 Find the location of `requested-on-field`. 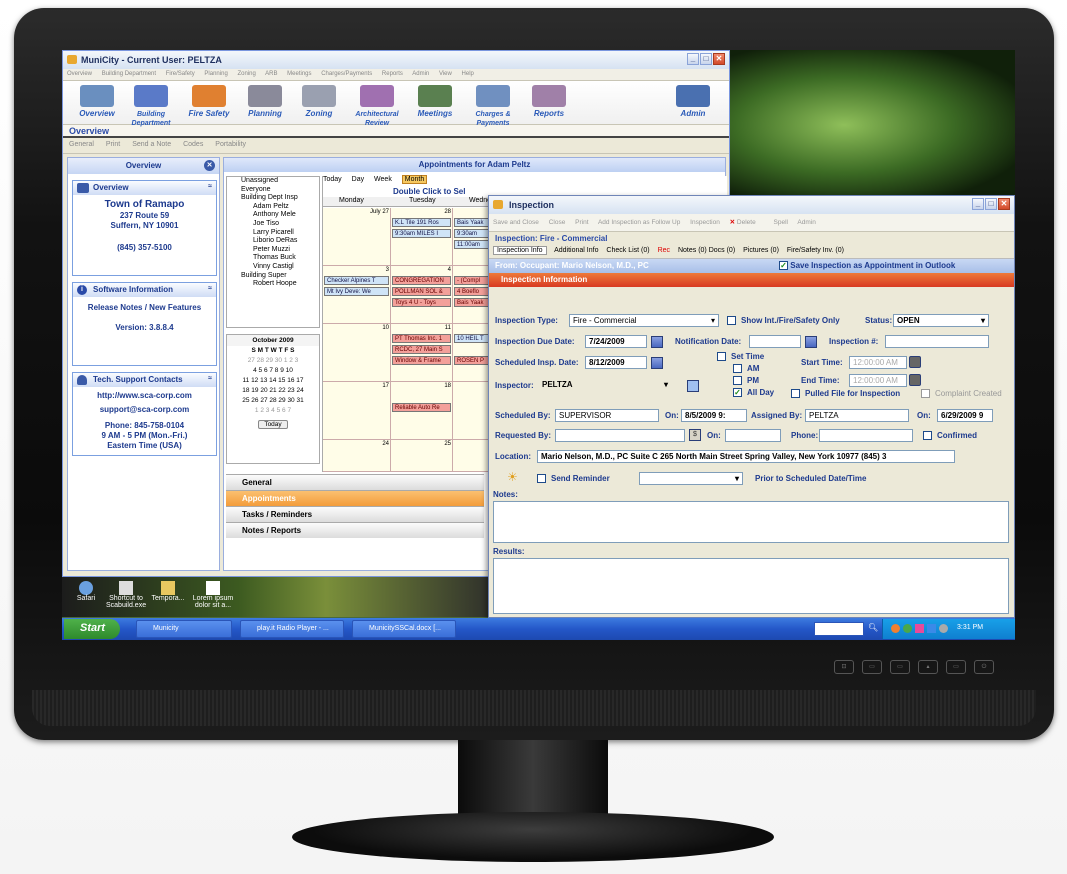

requested-on-field is located at coordinates (753, 435).